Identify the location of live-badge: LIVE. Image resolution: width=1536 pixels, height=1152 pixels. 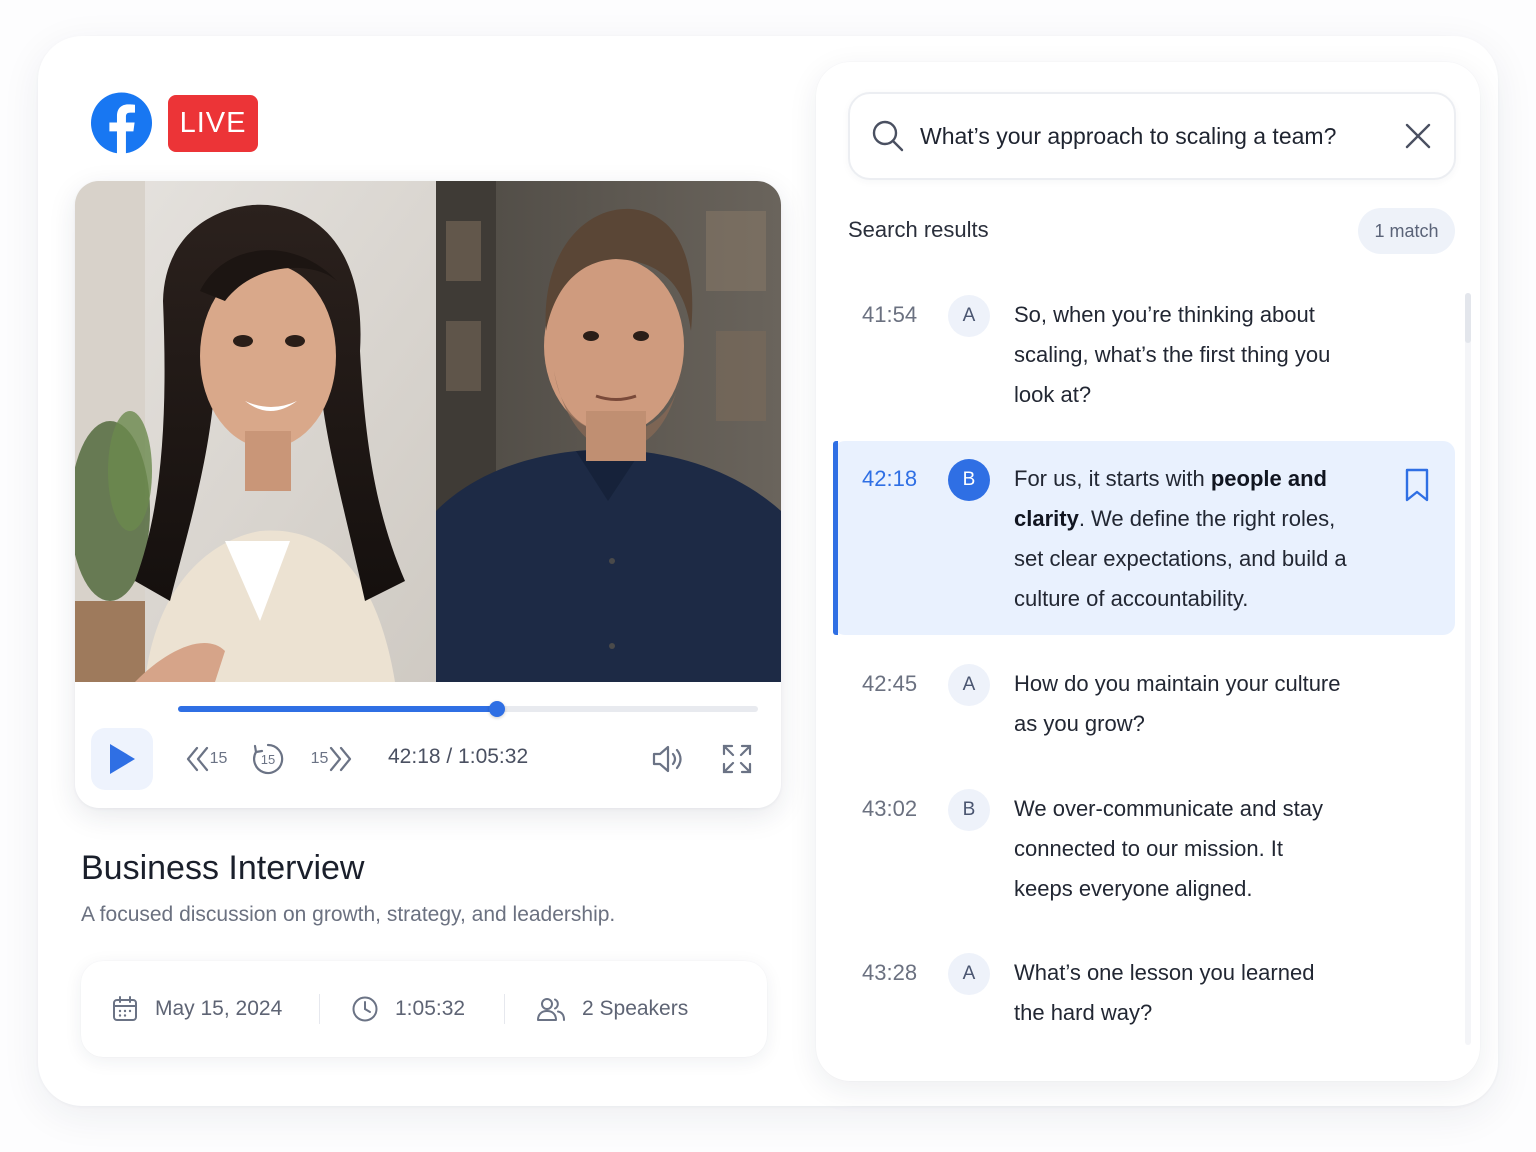
(213, 123).